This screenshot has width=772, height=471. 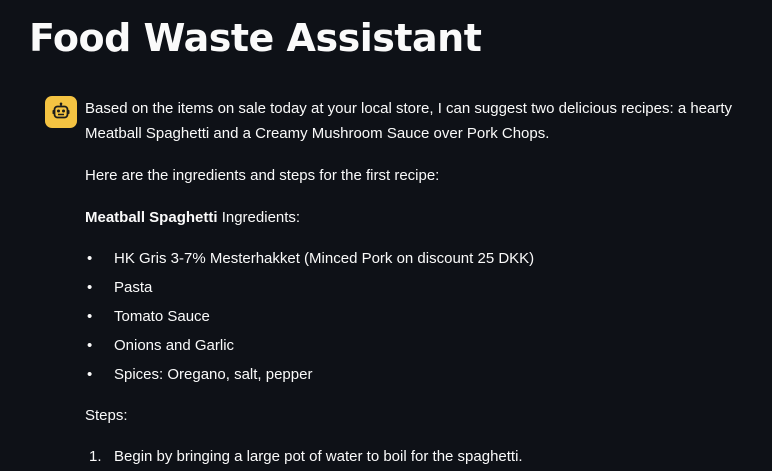 What do you see at coordinates (106, 415) in the screenshot?
I see `steps-label: Steps:` at bounding box center [106, 415].